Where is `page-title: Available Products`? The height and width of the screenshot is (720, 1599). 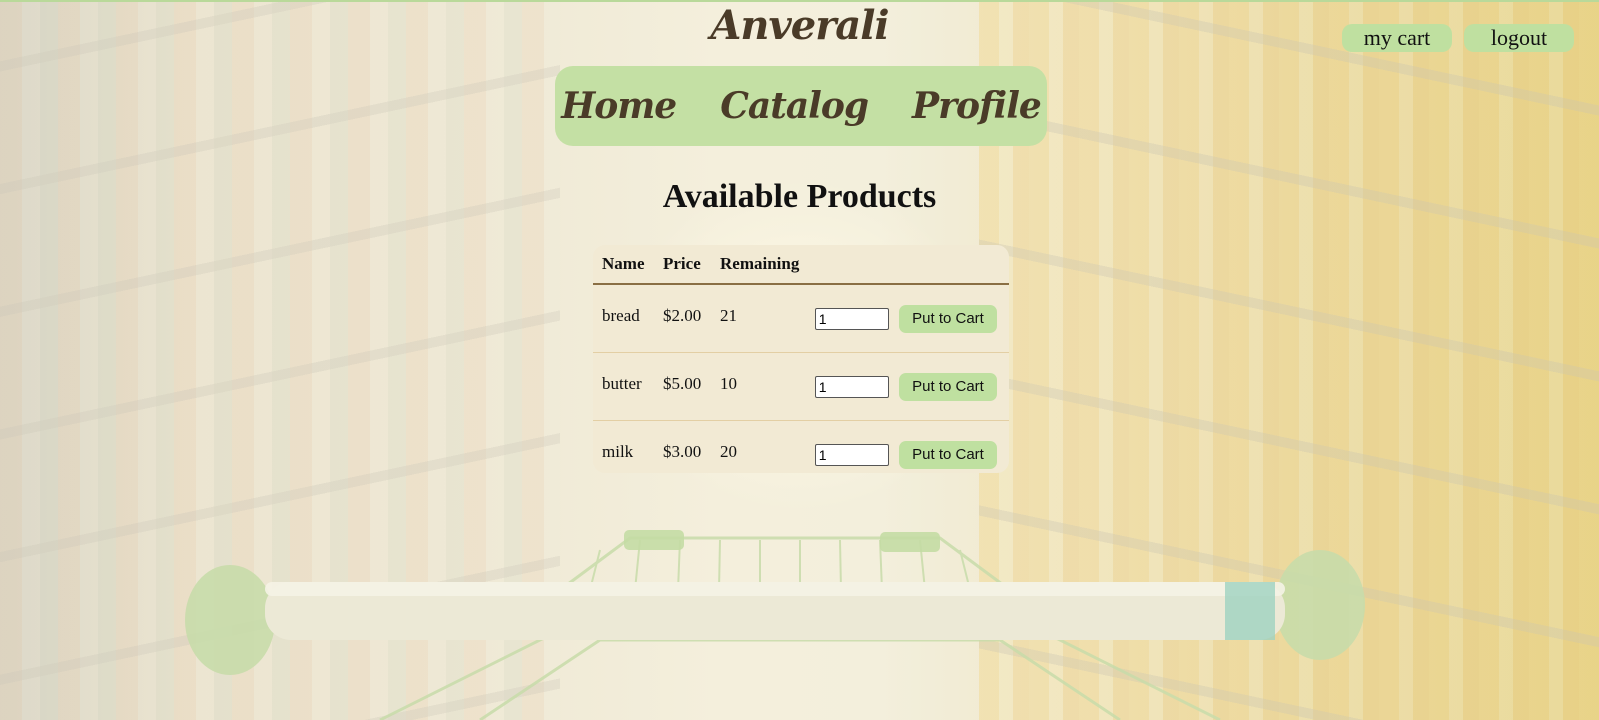 page-title: Available Products is located at coordinates (799, 196).